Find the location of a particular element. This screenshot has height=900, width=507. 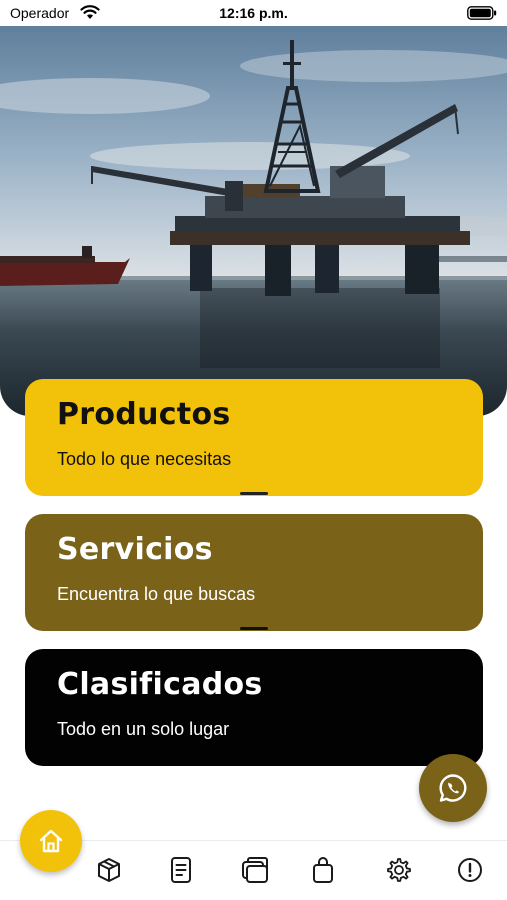

home-icon is located at coordinates (51, 841).